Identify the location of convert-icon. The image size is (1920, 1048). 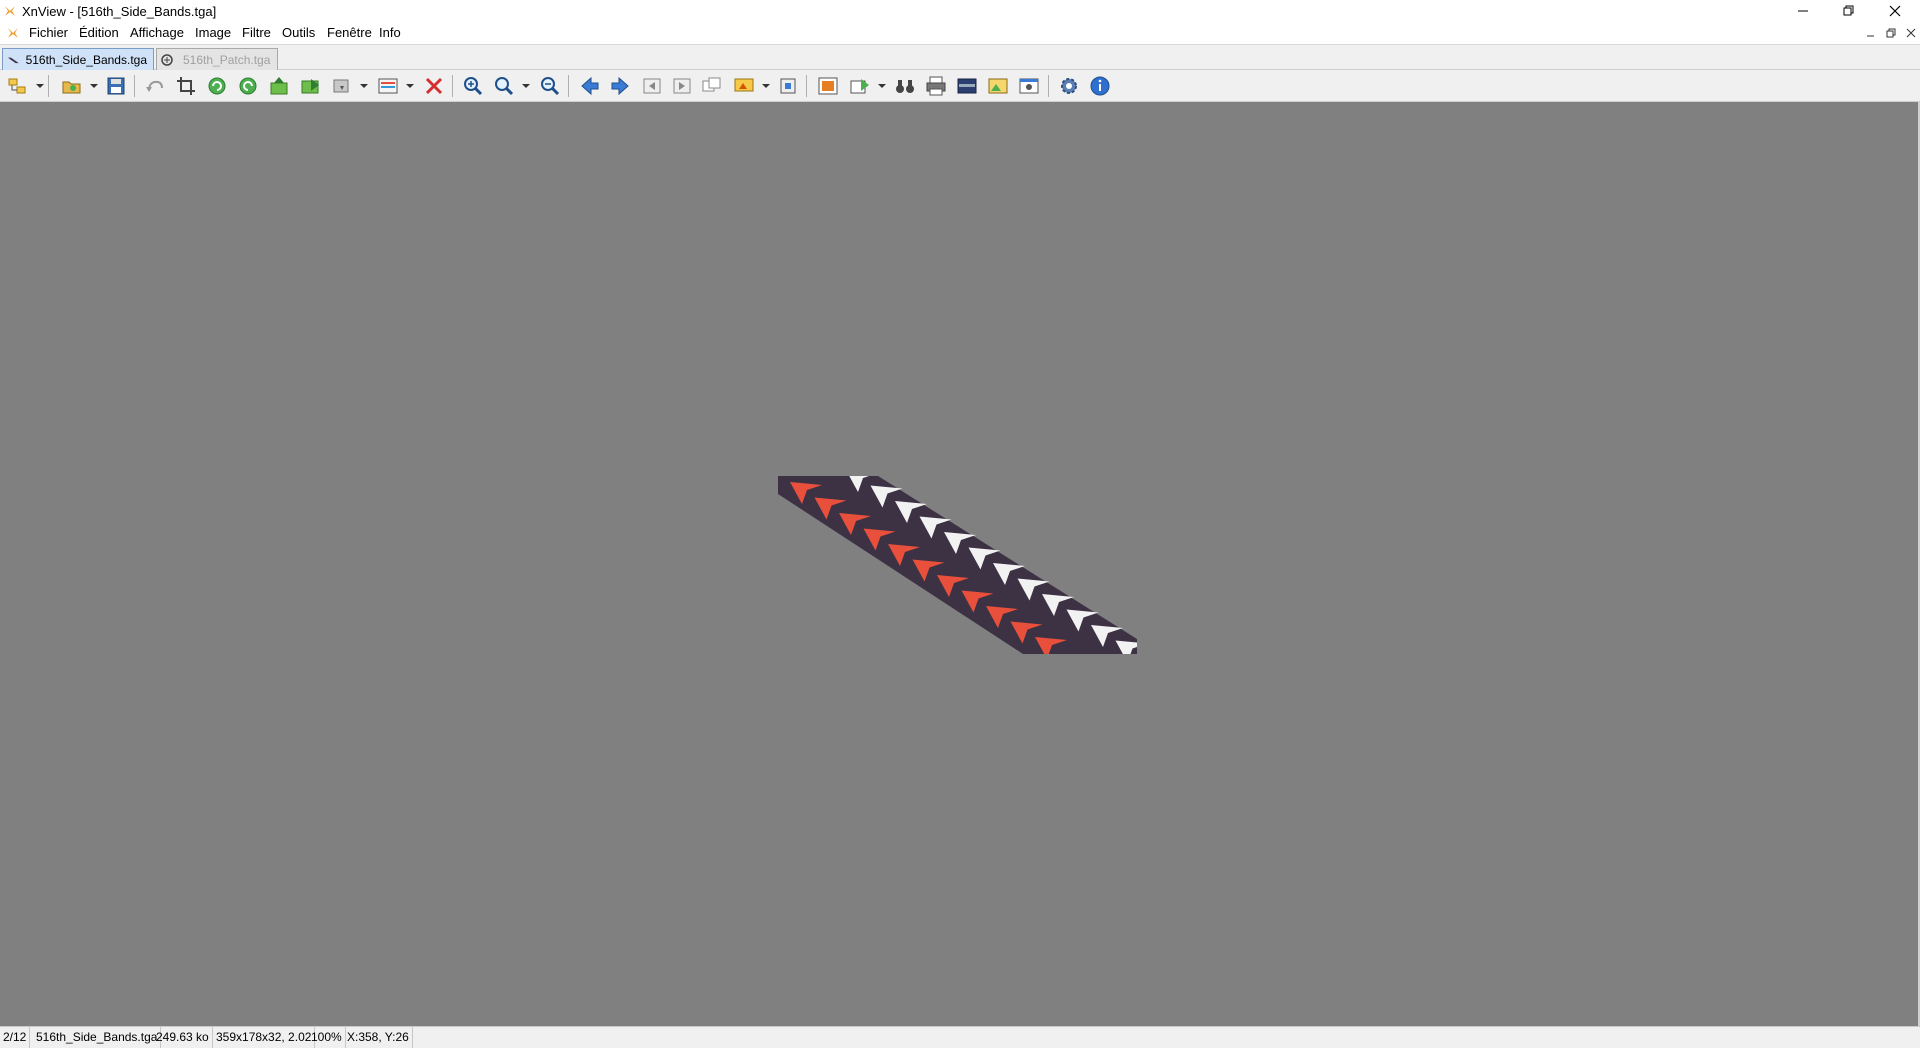
(341, 86).